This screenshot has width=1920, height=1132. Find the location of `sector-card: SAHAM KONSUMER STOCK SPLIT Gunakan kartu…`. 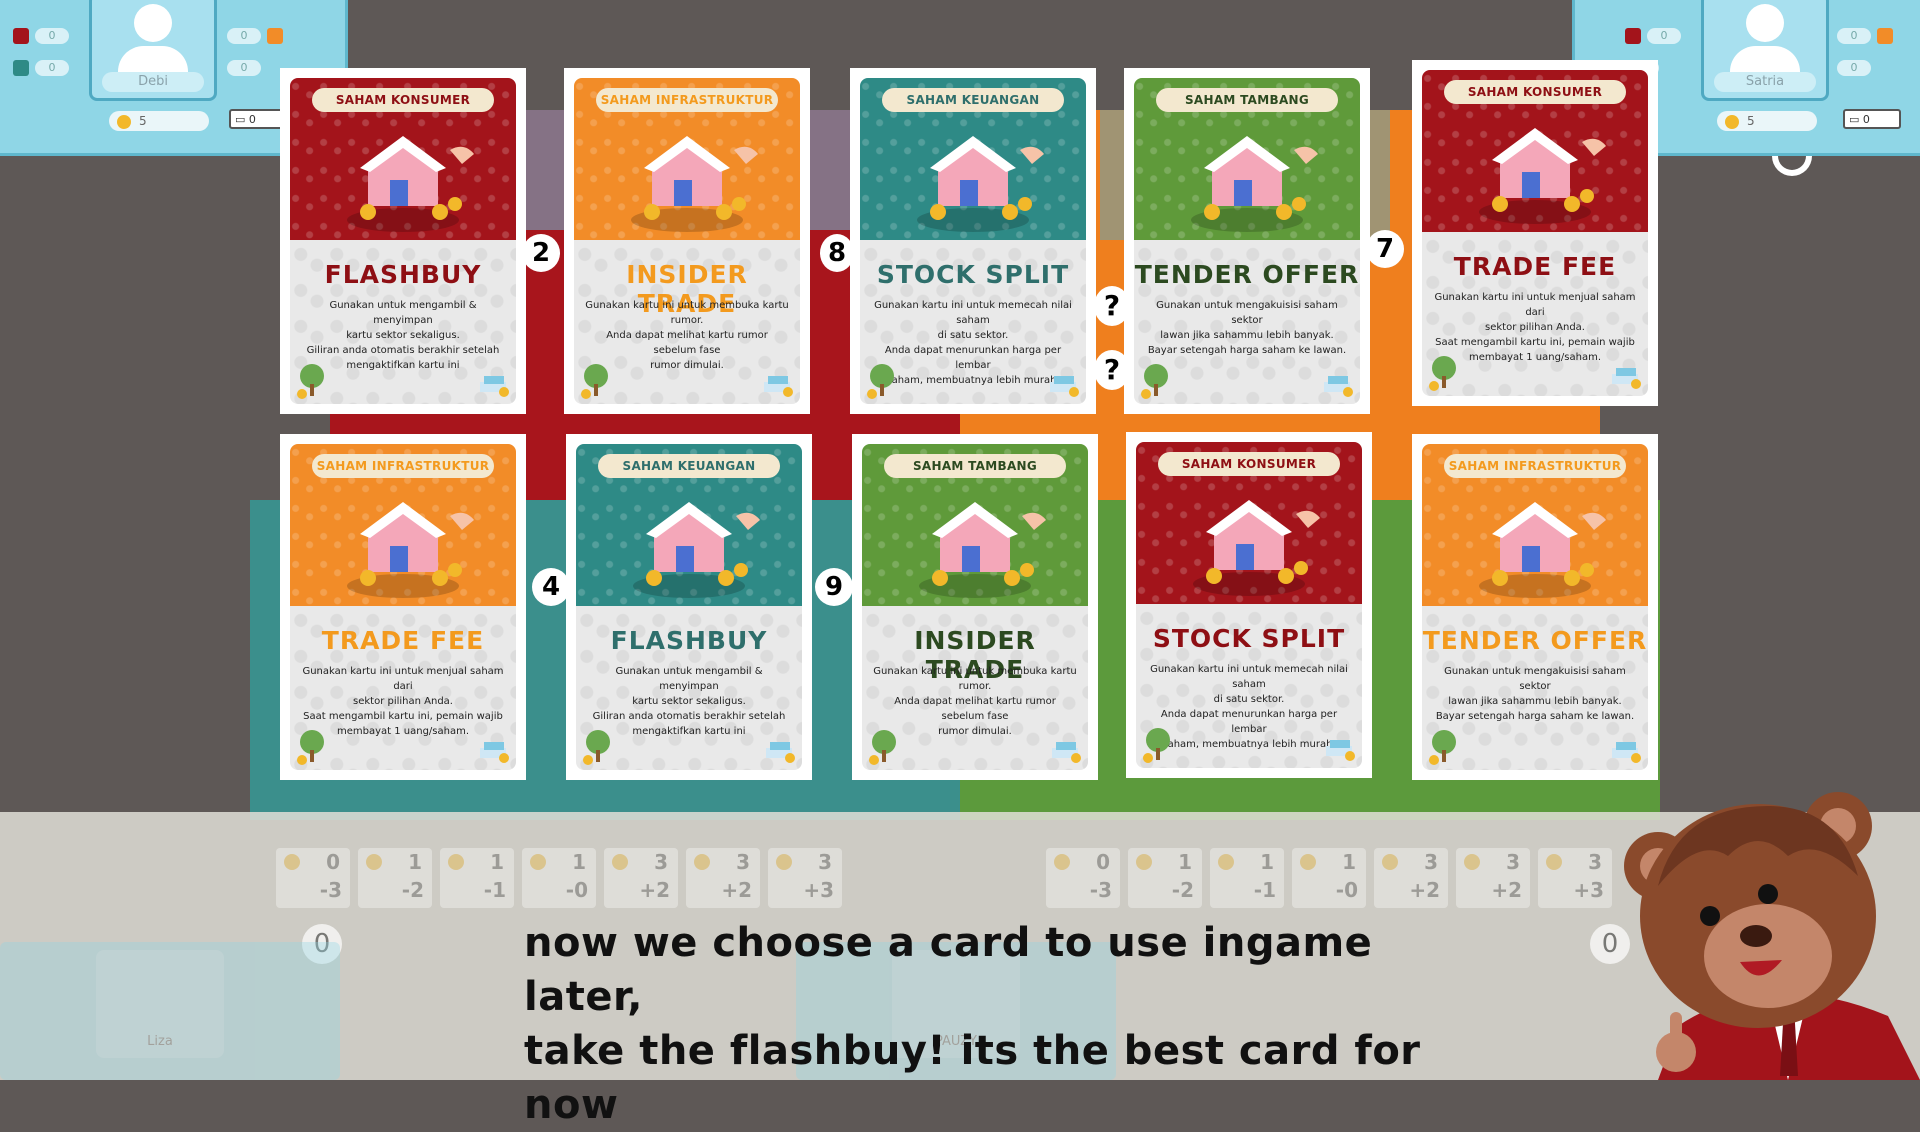

sector-card: SAHAM KONSUMER STOCK SPLIT Gunakan kartu… is located at coordinates (1249, 605).